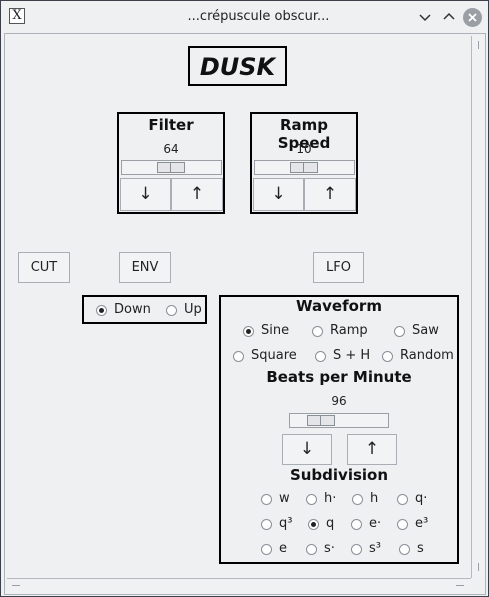  What do you see at coordinates (286, 523) in the screenshot?
I see `subdivision-label-q3: q³` at bounding box center [286, 523].